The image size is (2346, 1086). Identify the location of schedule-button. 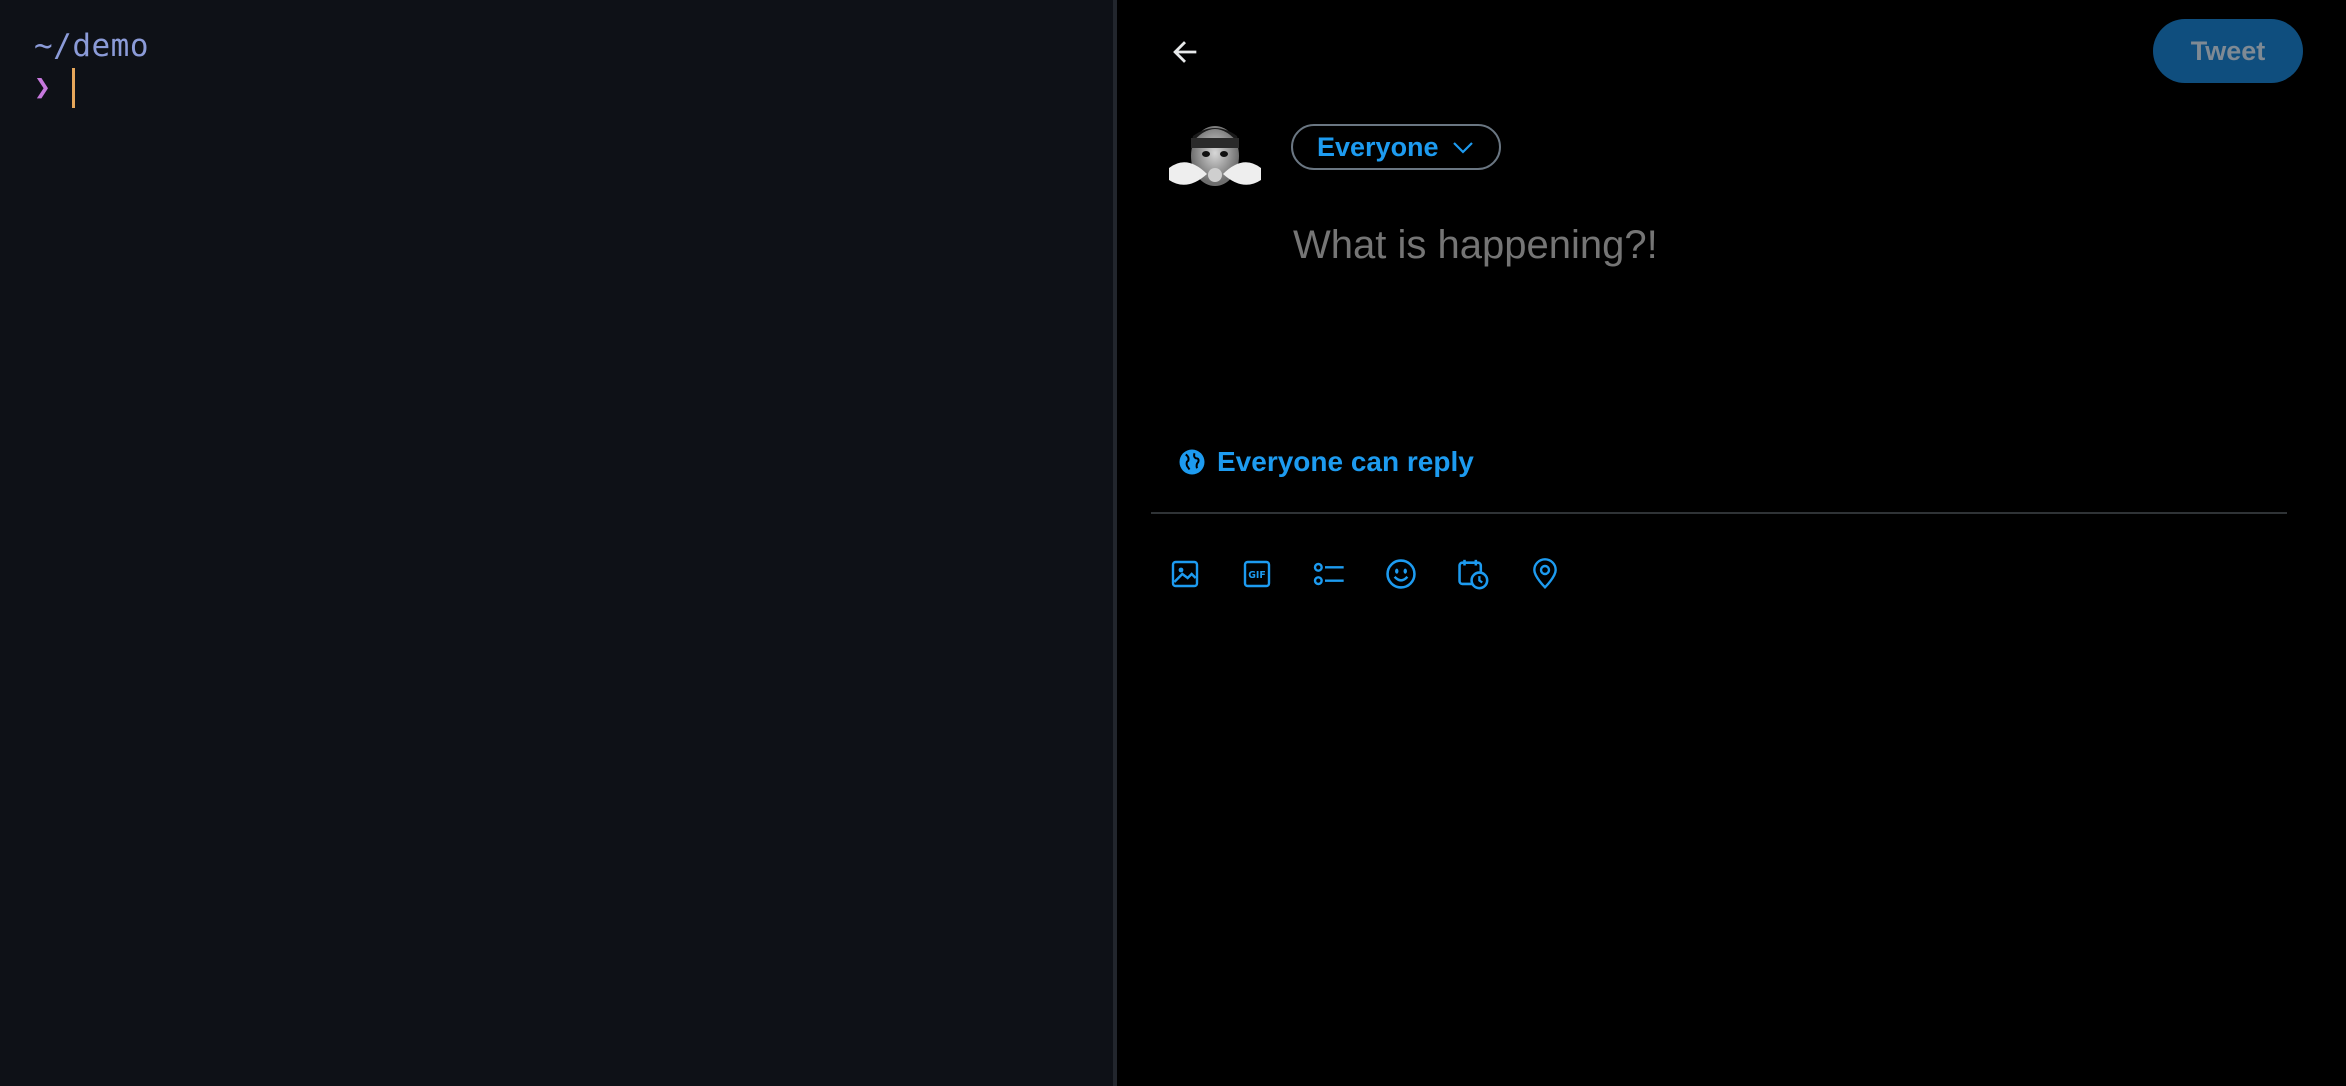
(1473, 574).